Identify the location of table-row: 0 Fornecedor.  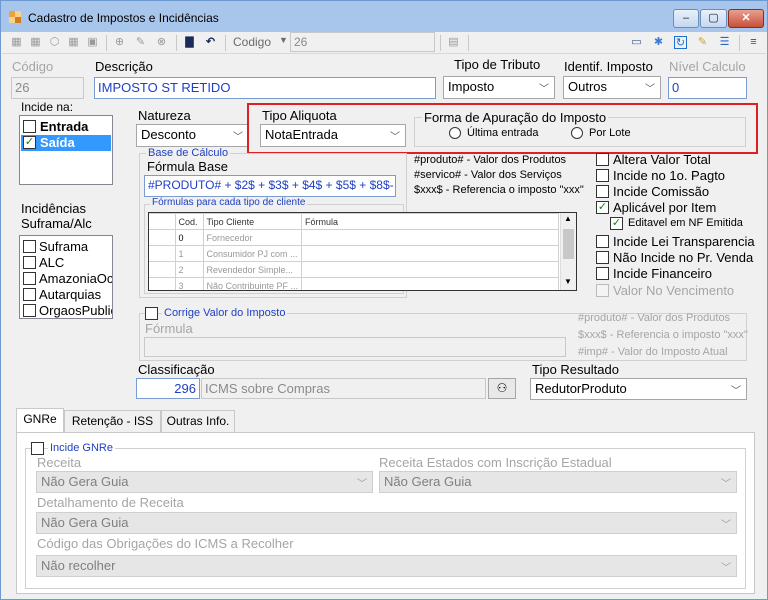
(354, 237).